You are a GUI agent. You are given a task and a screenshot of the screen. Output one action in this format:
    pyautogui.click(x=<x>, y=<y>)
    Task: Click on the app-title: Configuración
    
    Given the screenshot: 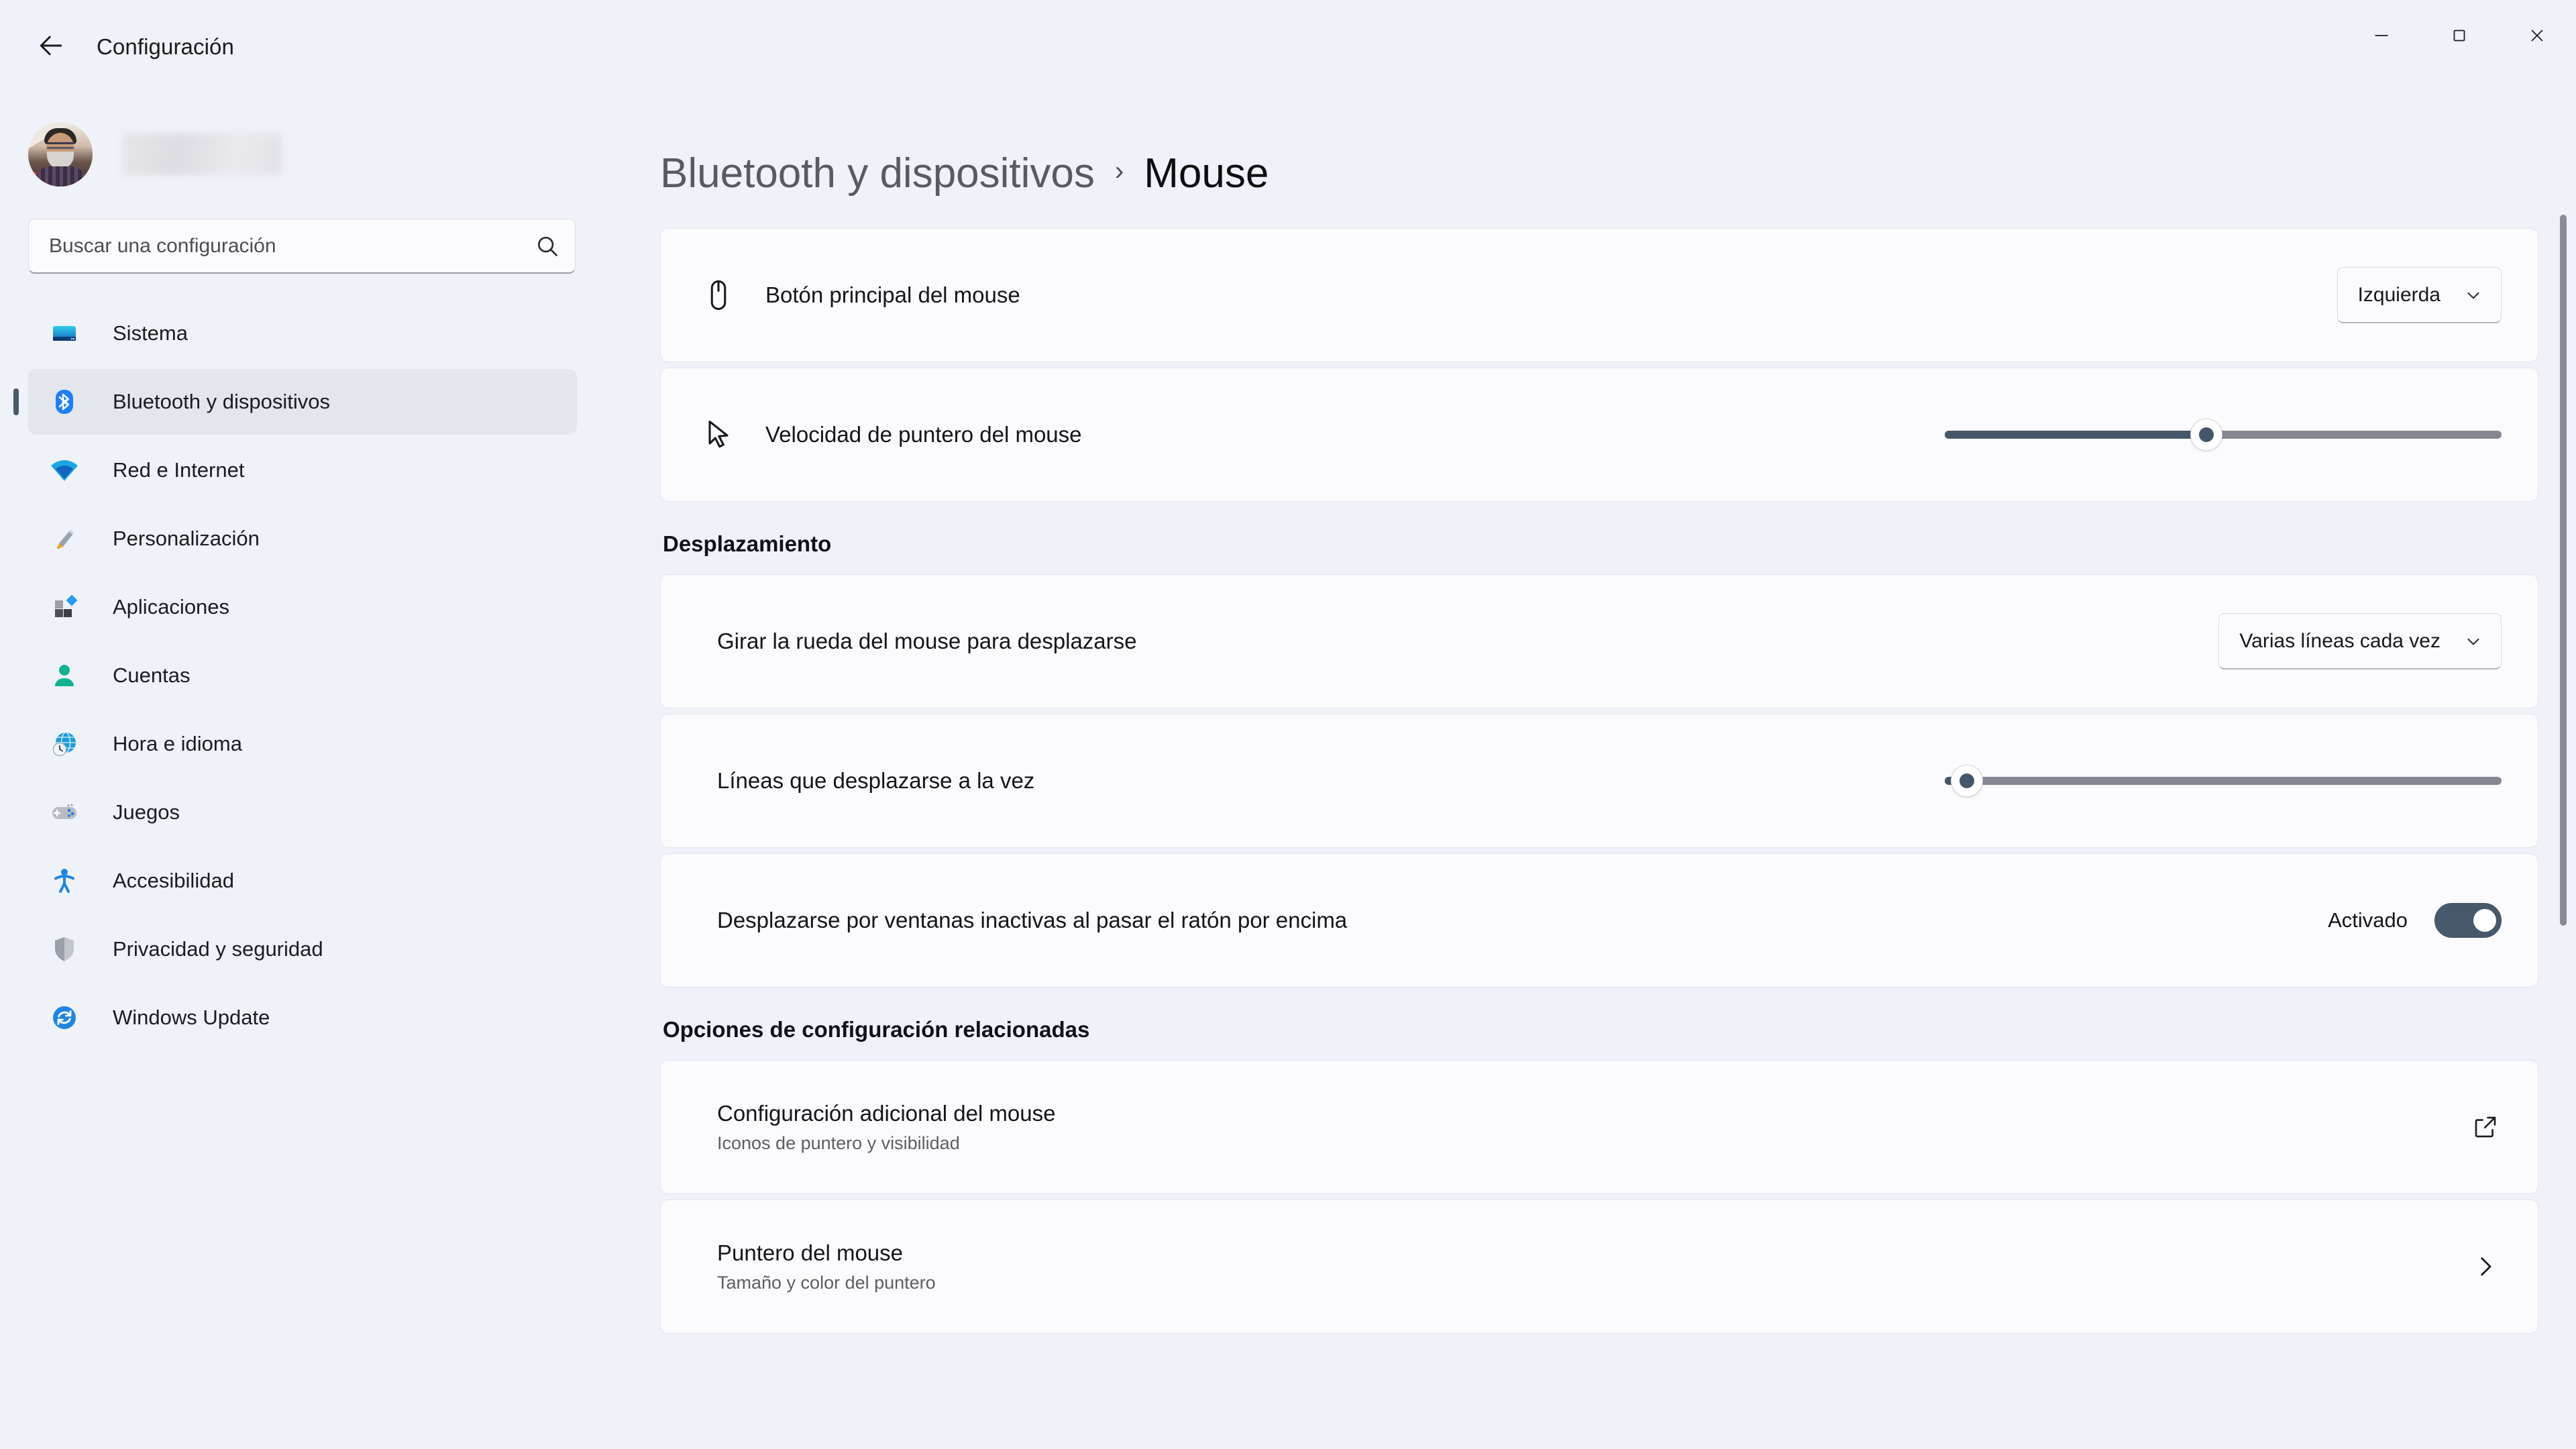 What is the action you would take?
    pyautogui.click(x=165, y=46)
    